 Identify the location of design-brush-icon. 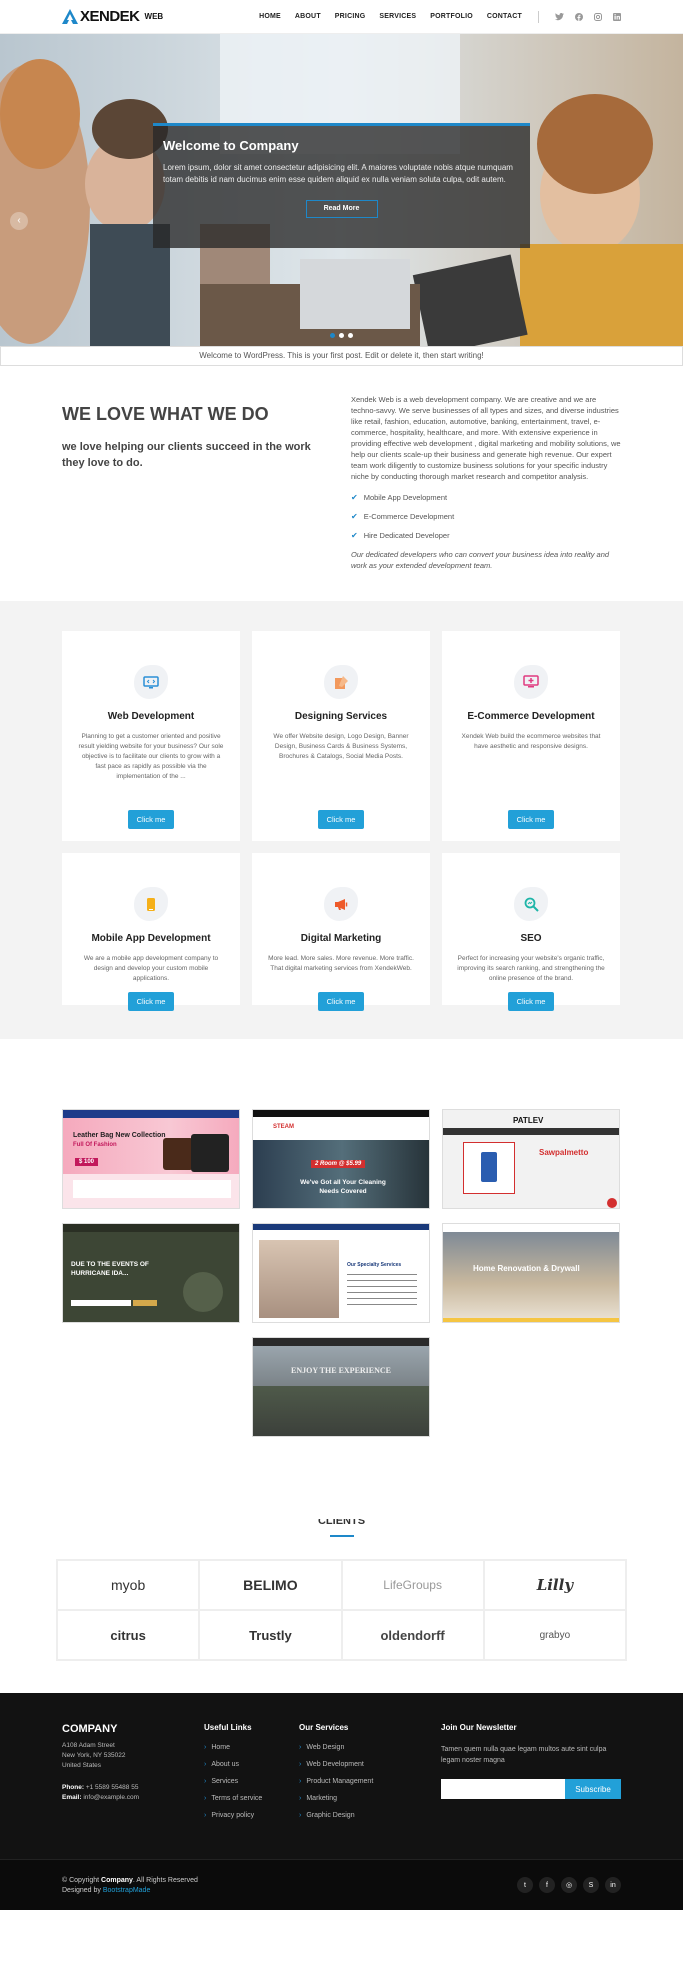
(341, 682).